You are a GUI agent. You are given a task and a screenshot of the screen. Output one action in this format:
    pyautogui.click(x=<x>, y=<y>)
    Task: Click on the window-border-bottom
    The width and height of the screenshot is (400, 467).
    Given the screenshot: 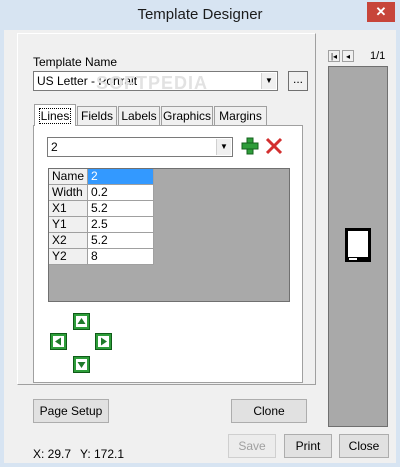 What is the action you would take?
    pyautogui.click(x=200, y=465)
    